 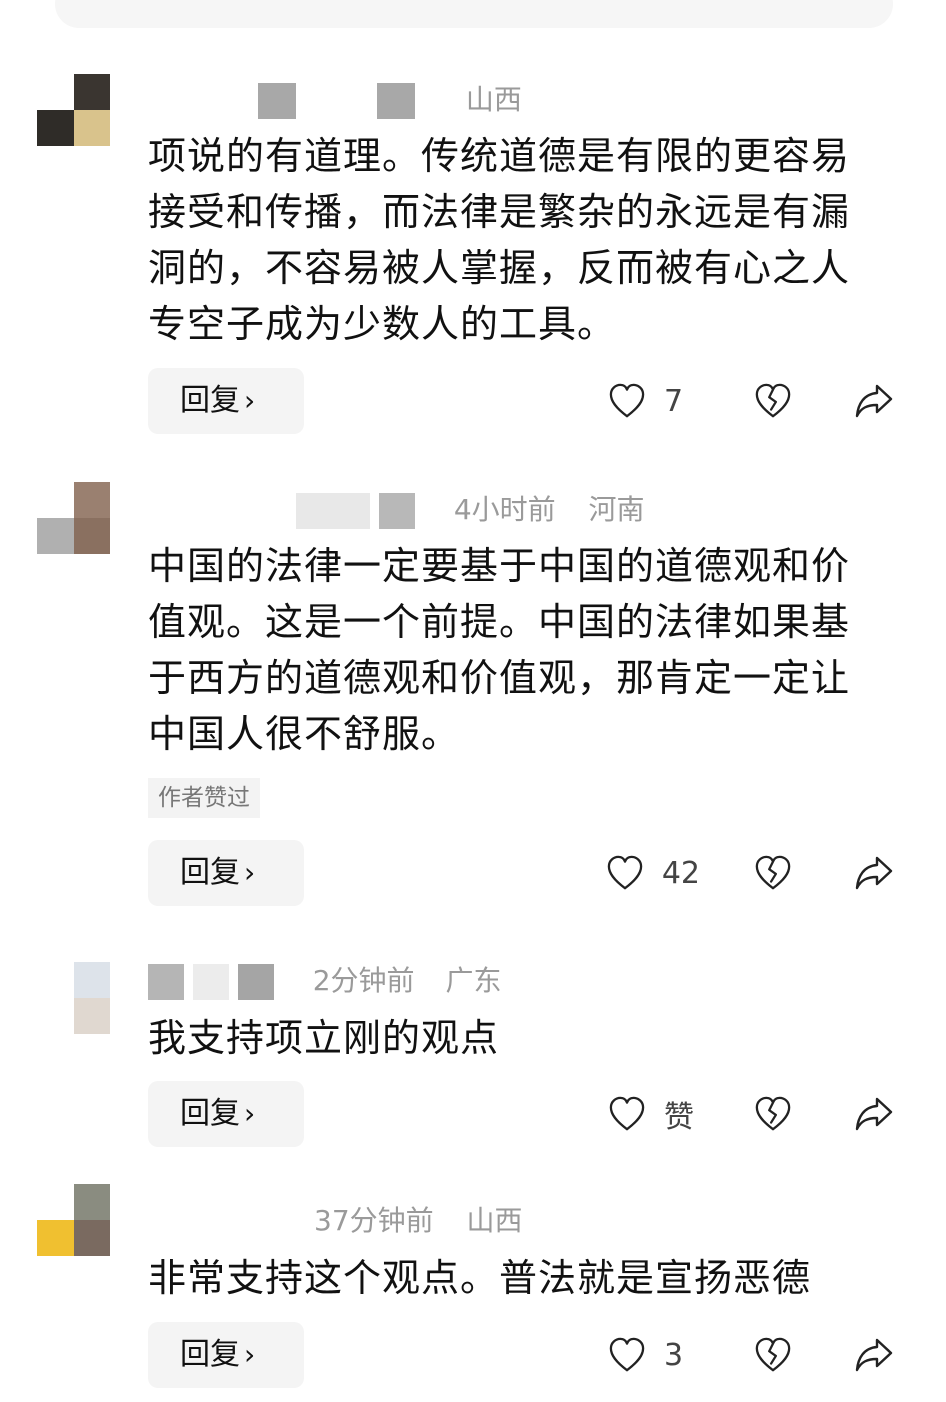 What do you see at coordinates (335, 100) in the screenshot?
I see `comment-meta: 山西` at bounding box center [335, 100].